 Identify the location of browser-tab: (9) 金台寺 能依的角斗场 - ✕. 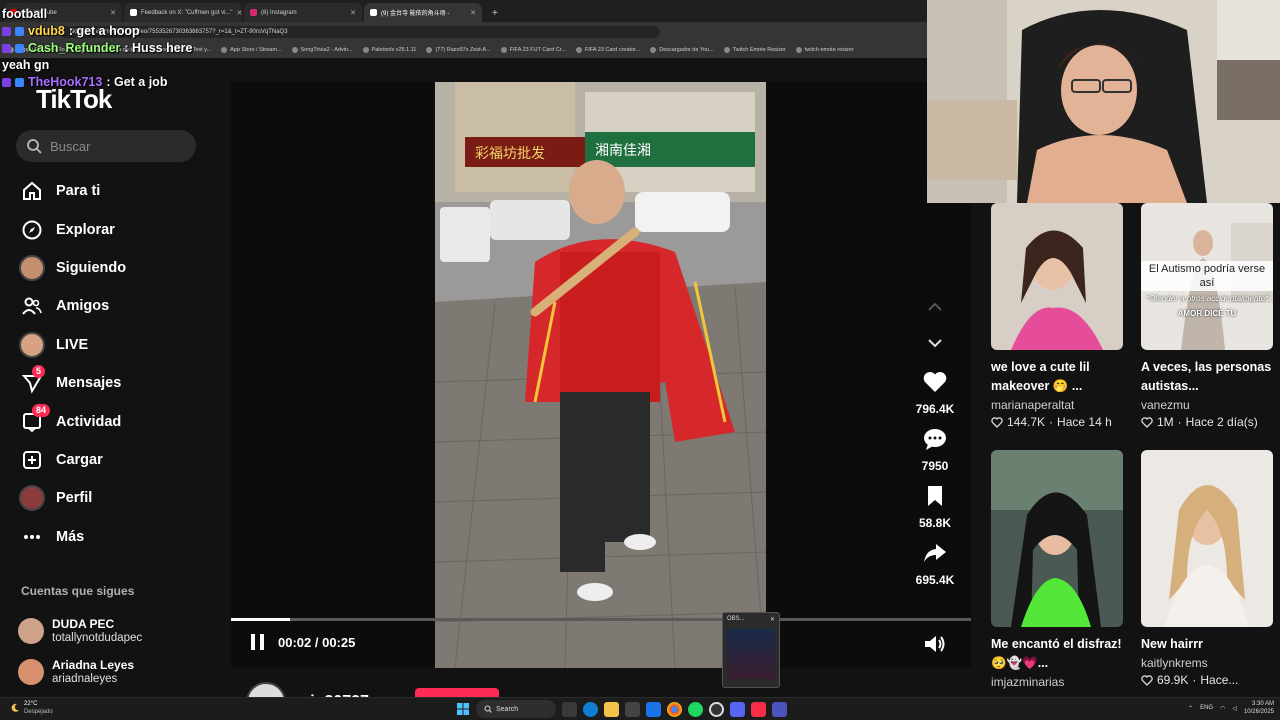
(423, 12).